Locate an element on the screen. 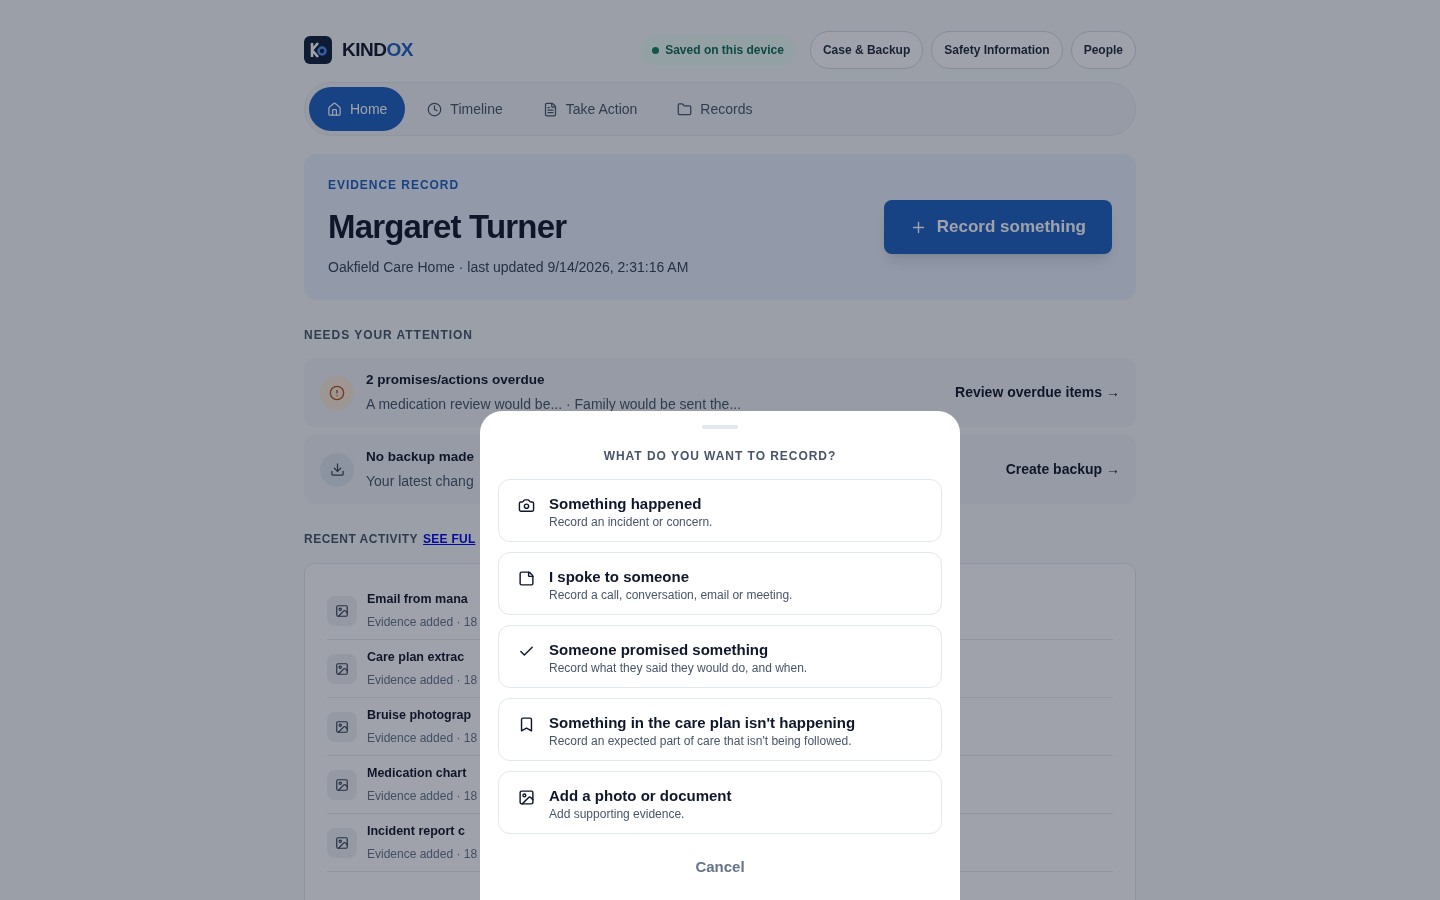 This screenshot has width=1440, height=900. nav-tab: Timeline is located at coordinates (465, 109).